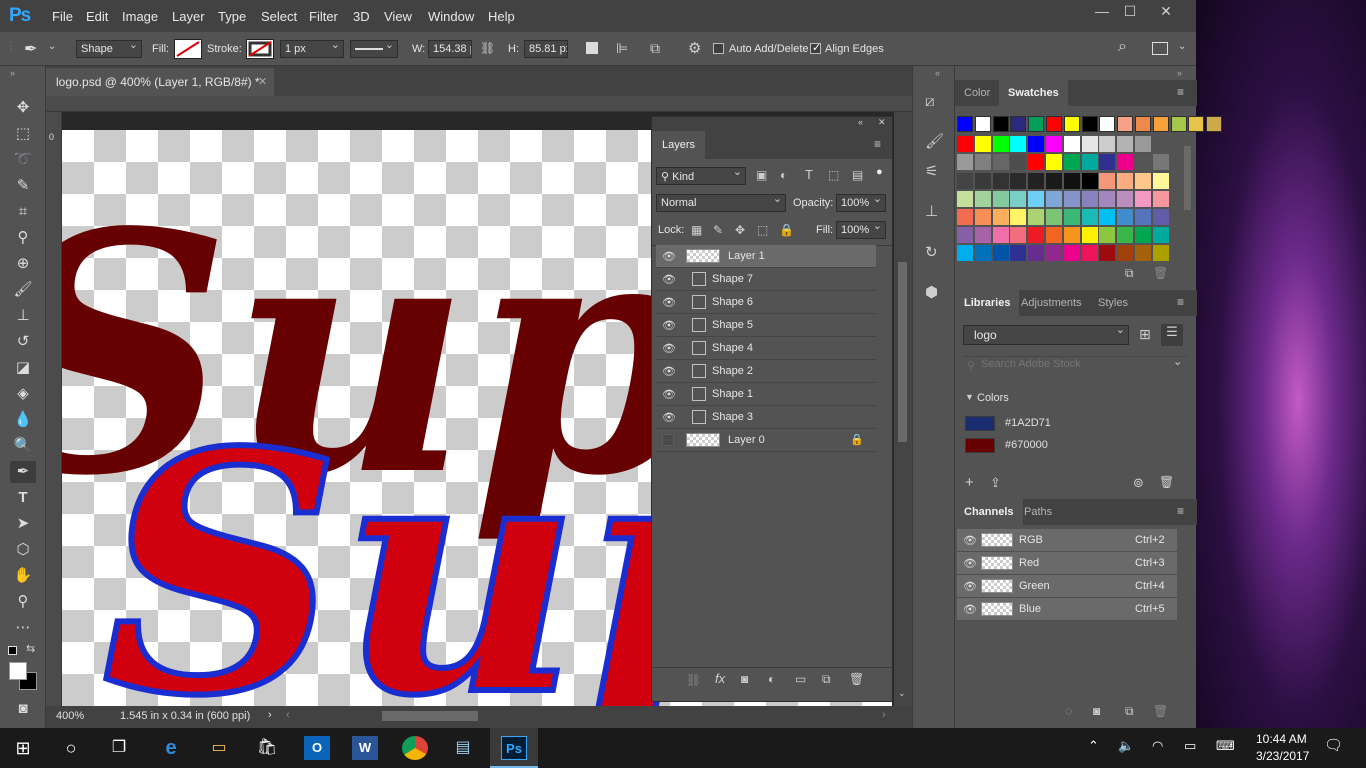 This screenshot has width=1366, height=768. Describe the element at coordinates (622, 48) in the screenshot. I see `path-alignment-icon: ⊫` at that location.